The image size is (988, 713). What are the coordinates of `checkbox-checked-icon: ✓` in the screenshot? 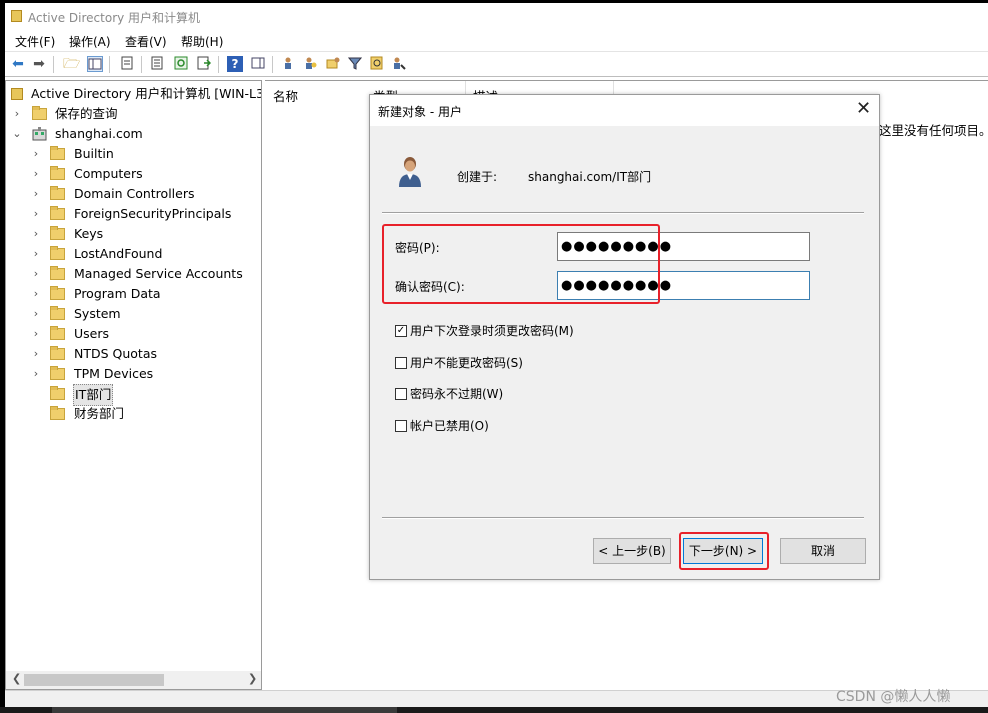 It's located at (401, 331).